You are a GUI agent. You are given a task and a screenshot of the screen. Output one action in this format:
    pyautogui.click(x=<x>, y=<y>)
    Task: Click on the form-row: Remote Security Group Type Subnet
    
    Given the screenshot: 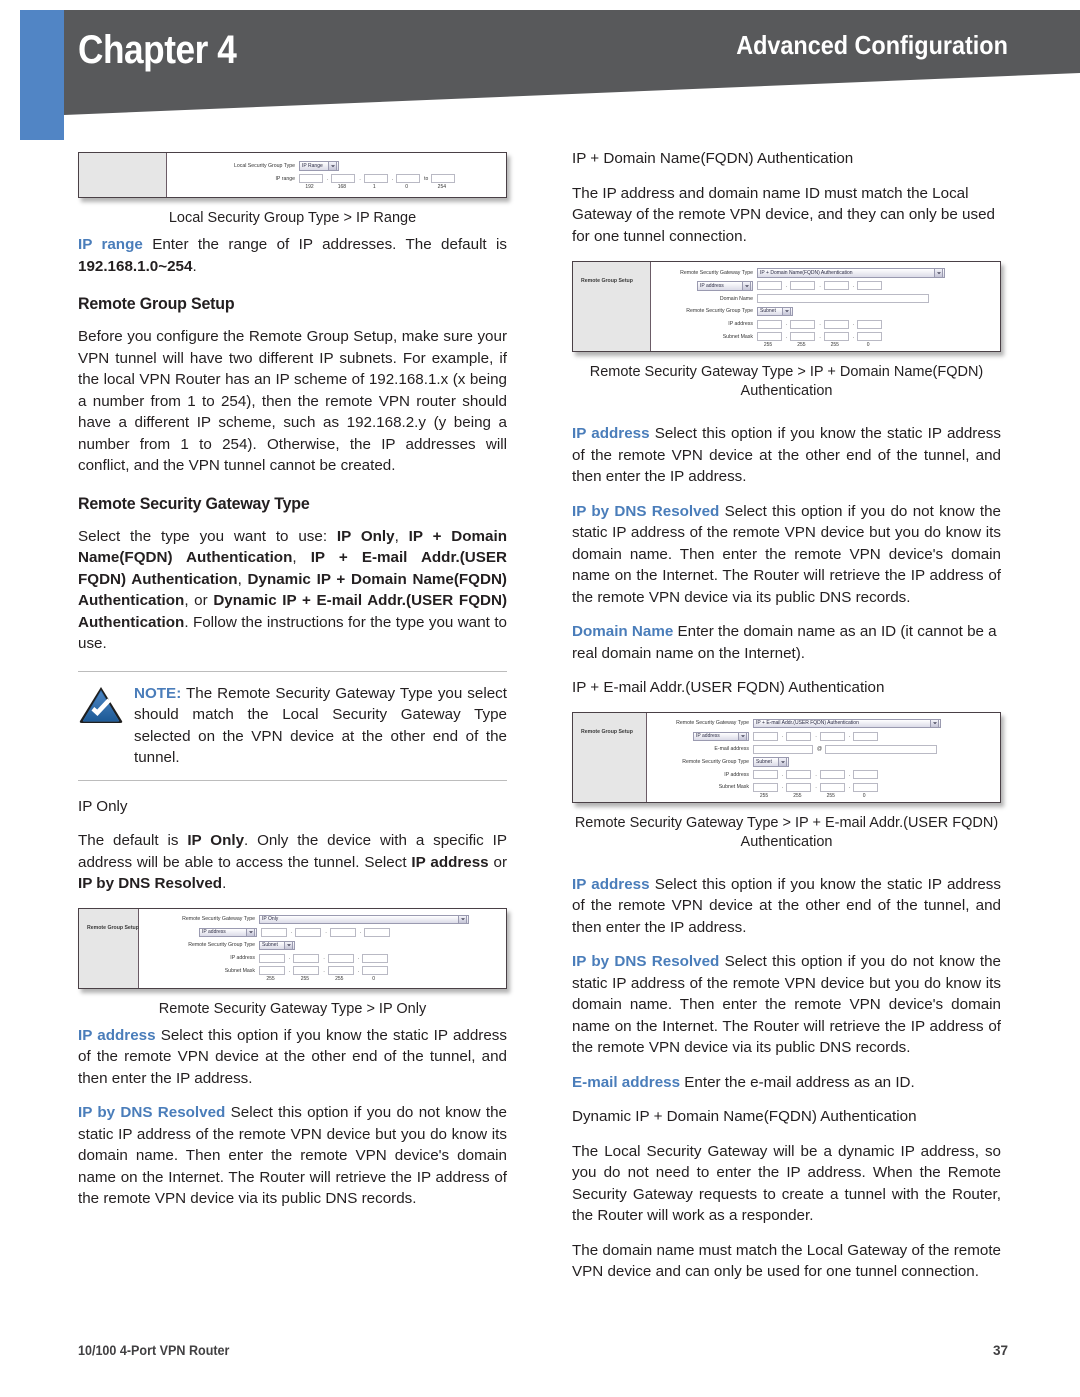 What is the action you would take?
    pyautogui.click(x=819, y=762)
    